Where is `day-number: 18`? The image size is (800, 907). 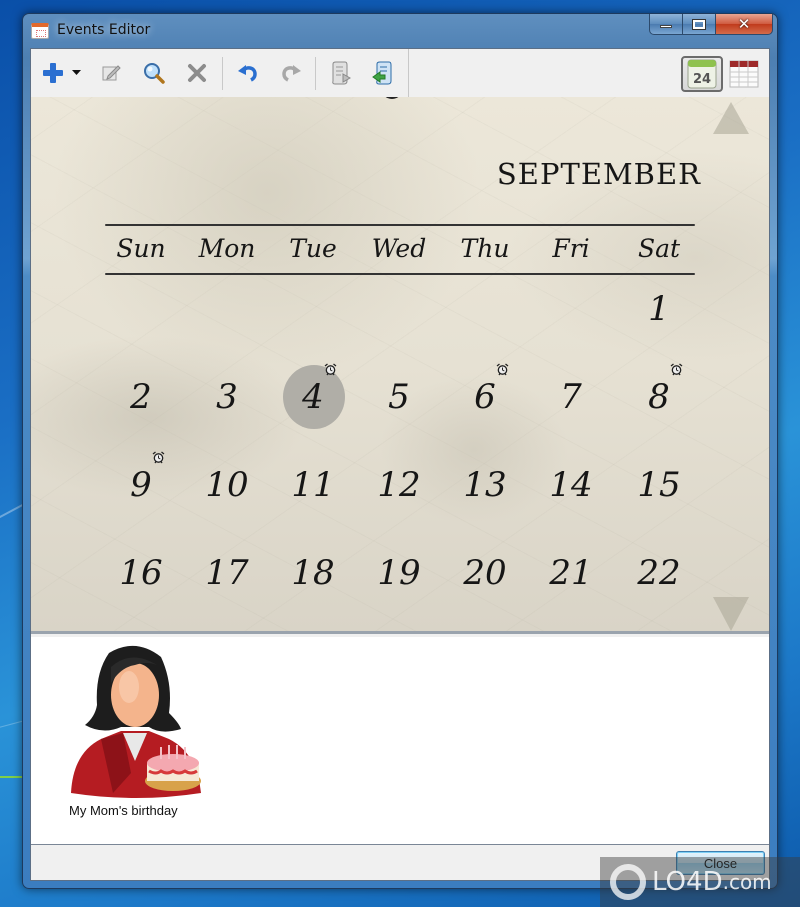
day-number: 18 is located at coordinates (313, 573).